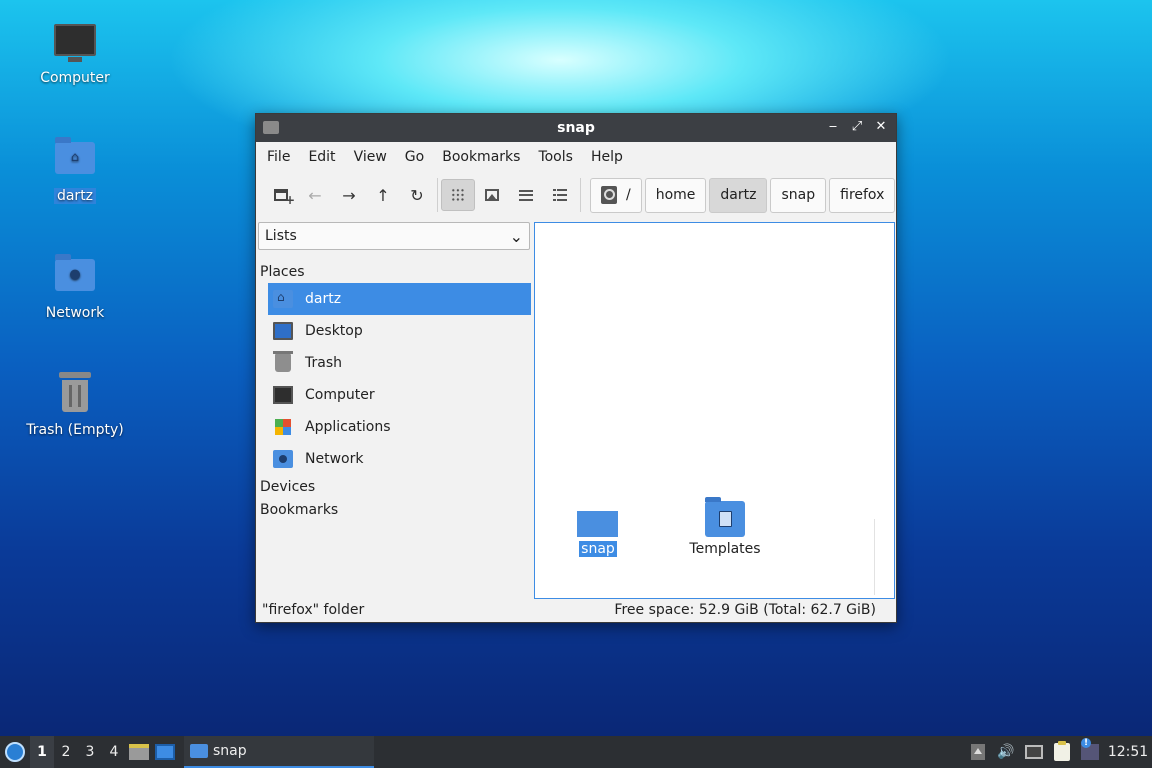 This screenshot has height=768, width=1152. I want to click on menu-tools: Tools, so click(555, 157).